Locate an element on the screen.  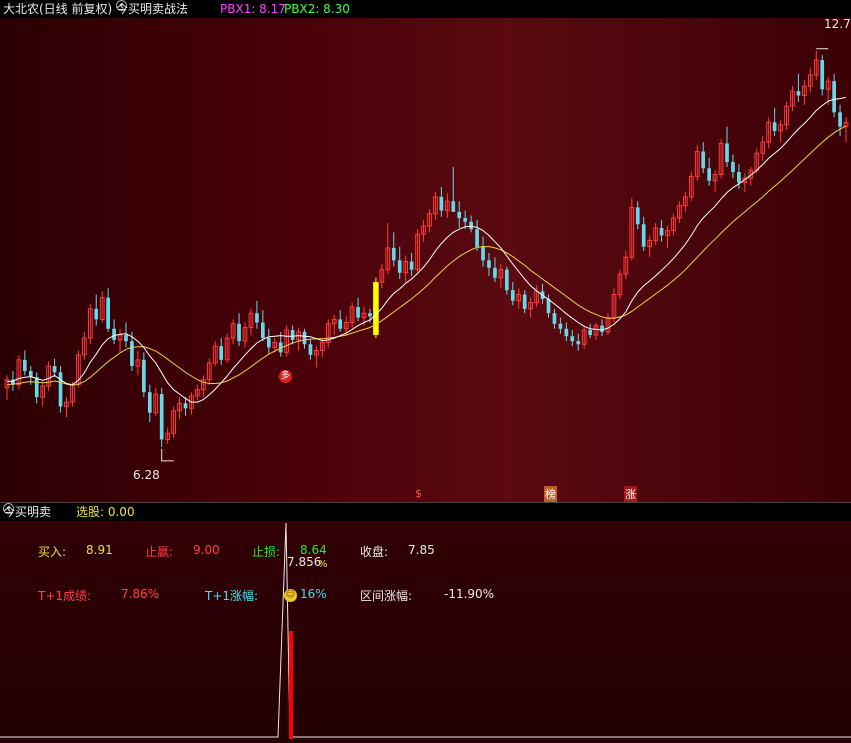
float-suffix: % is located at coordinates (323, 564).